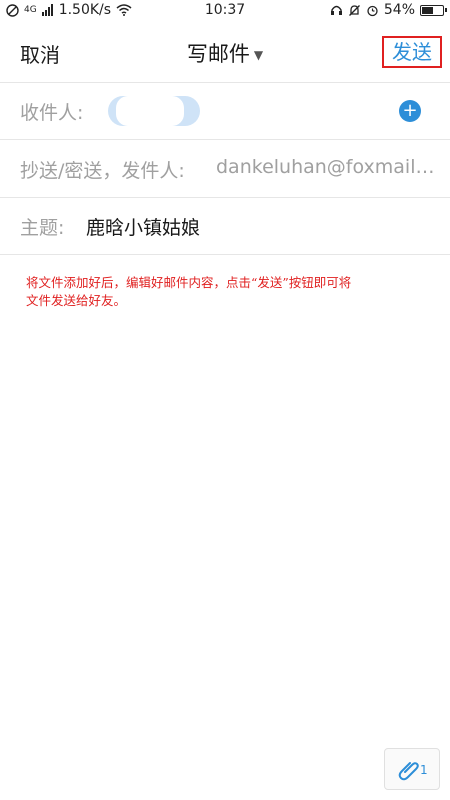 Image resolution: width=450 pixels, height=800 pixels. Describe the element at coordinates (412, 769) in the screenshot. I see `attachment-button: 1` at that location.